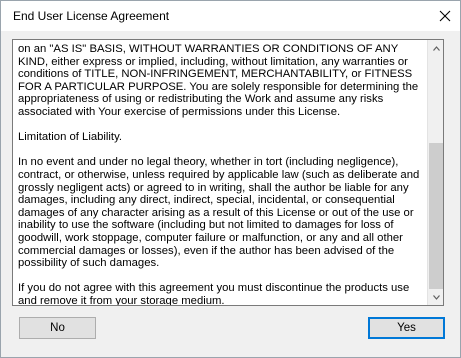 The image size is (461, 358). What do you see at coordinates (91, 16) in the screenshot?
I see `window-title: End User License Agreement` at bounding box center [91, 16].